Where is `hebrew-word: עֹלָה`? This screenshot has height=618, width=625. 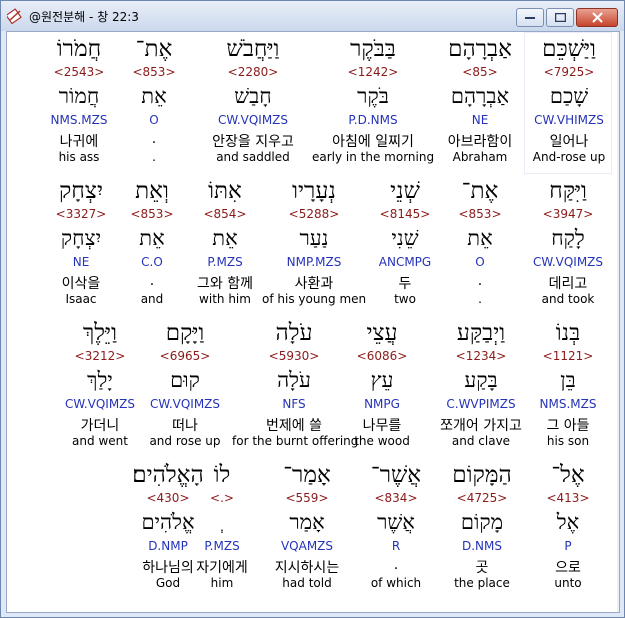 hebrew-word: עֹלָה is located at coordinates (294, 333).